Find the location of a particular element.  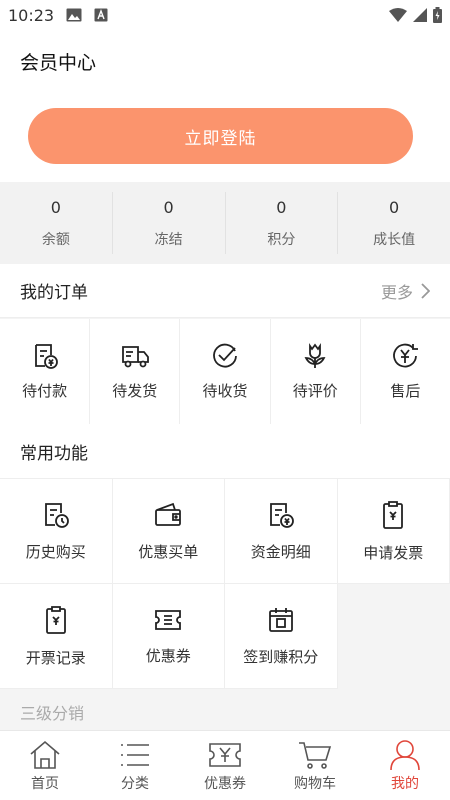

status-time: 10:23 is located at coordinates (31, 15).